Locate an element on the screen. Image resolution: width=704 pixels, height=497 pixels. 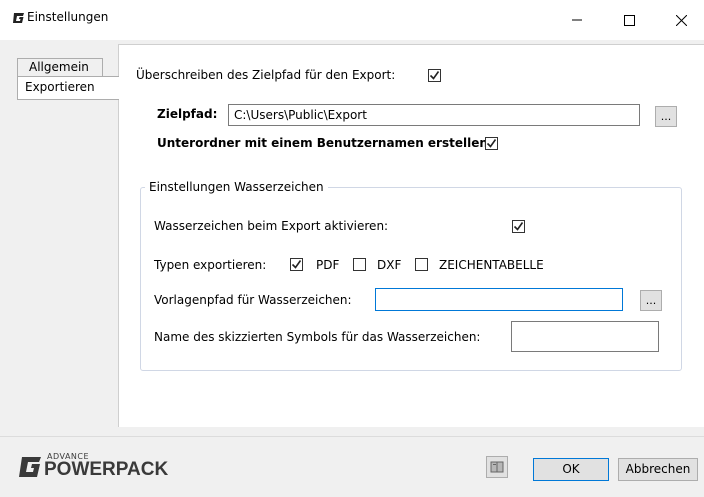
template-path-label: Vorlagenpfad für Wasserzeichen: is located at coordinates (253, 300).